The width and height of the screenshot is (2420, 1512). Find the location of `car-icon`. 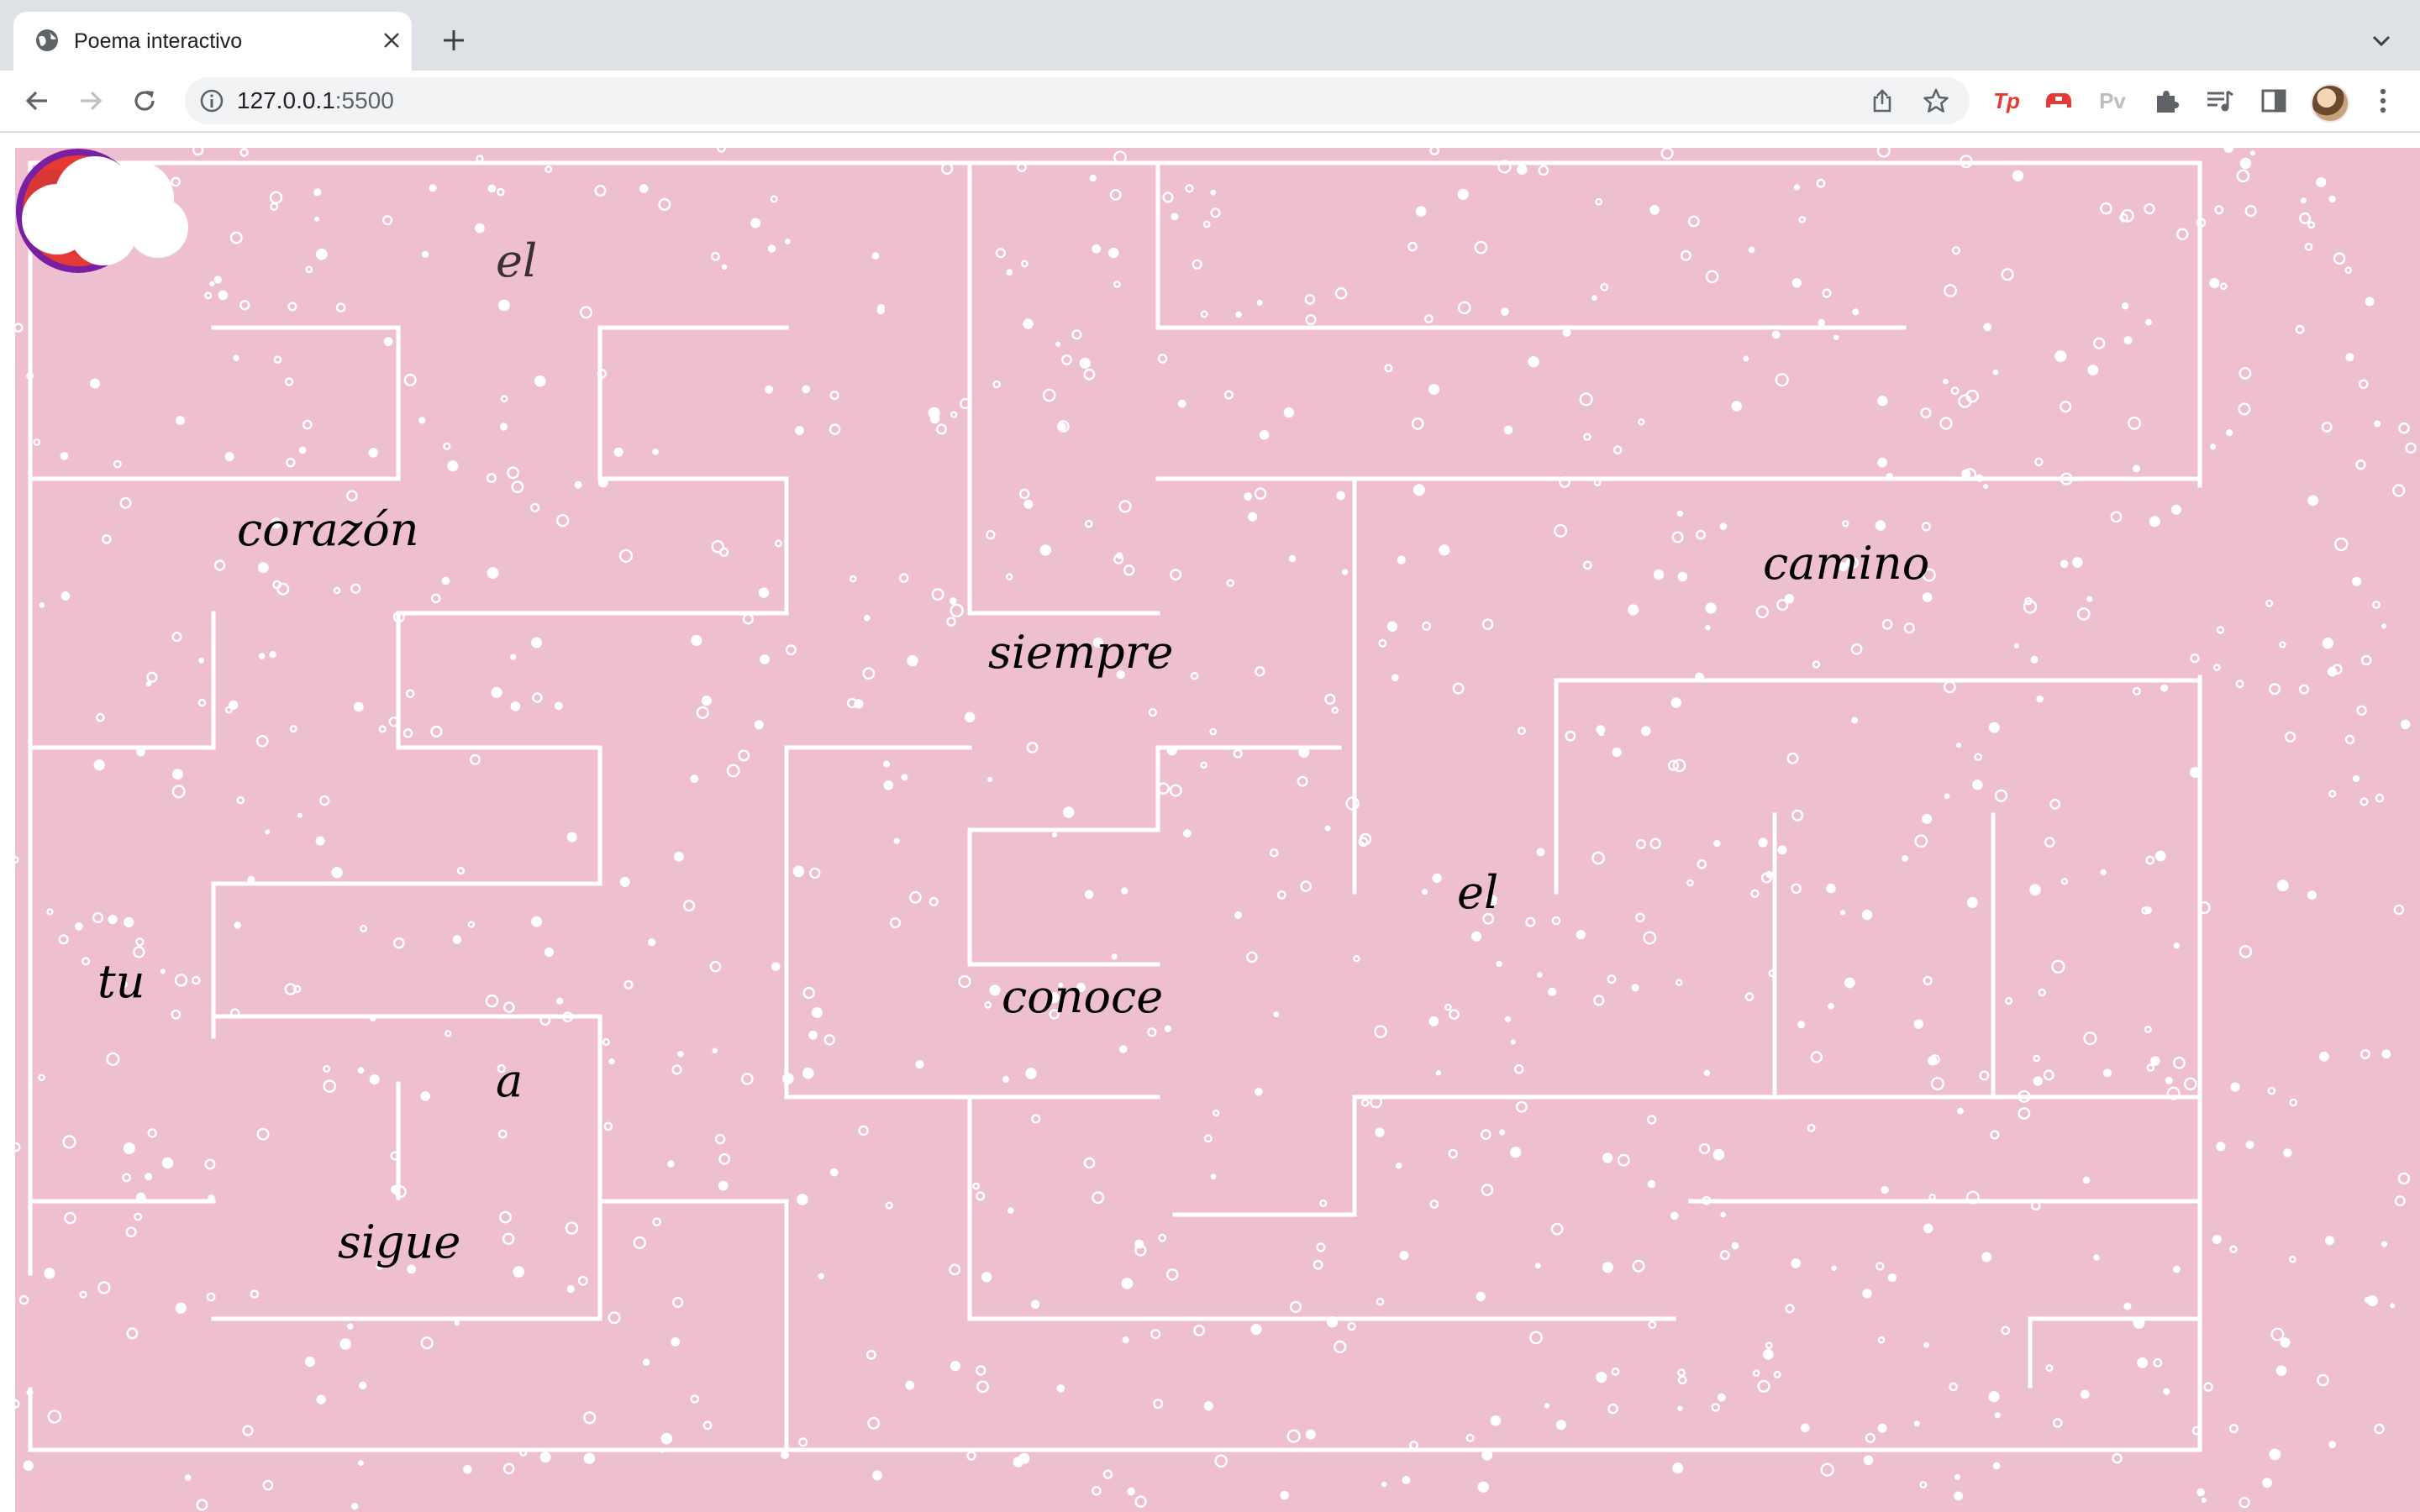

car-icon is located at coordinates (2058, 100).